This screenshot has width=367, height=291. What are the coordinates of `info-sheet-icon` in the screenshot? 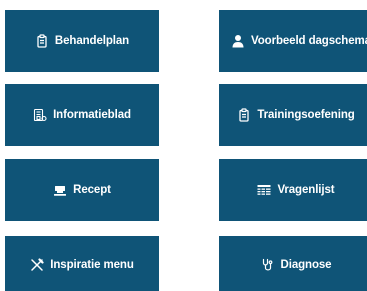 It's located at (40, 115).